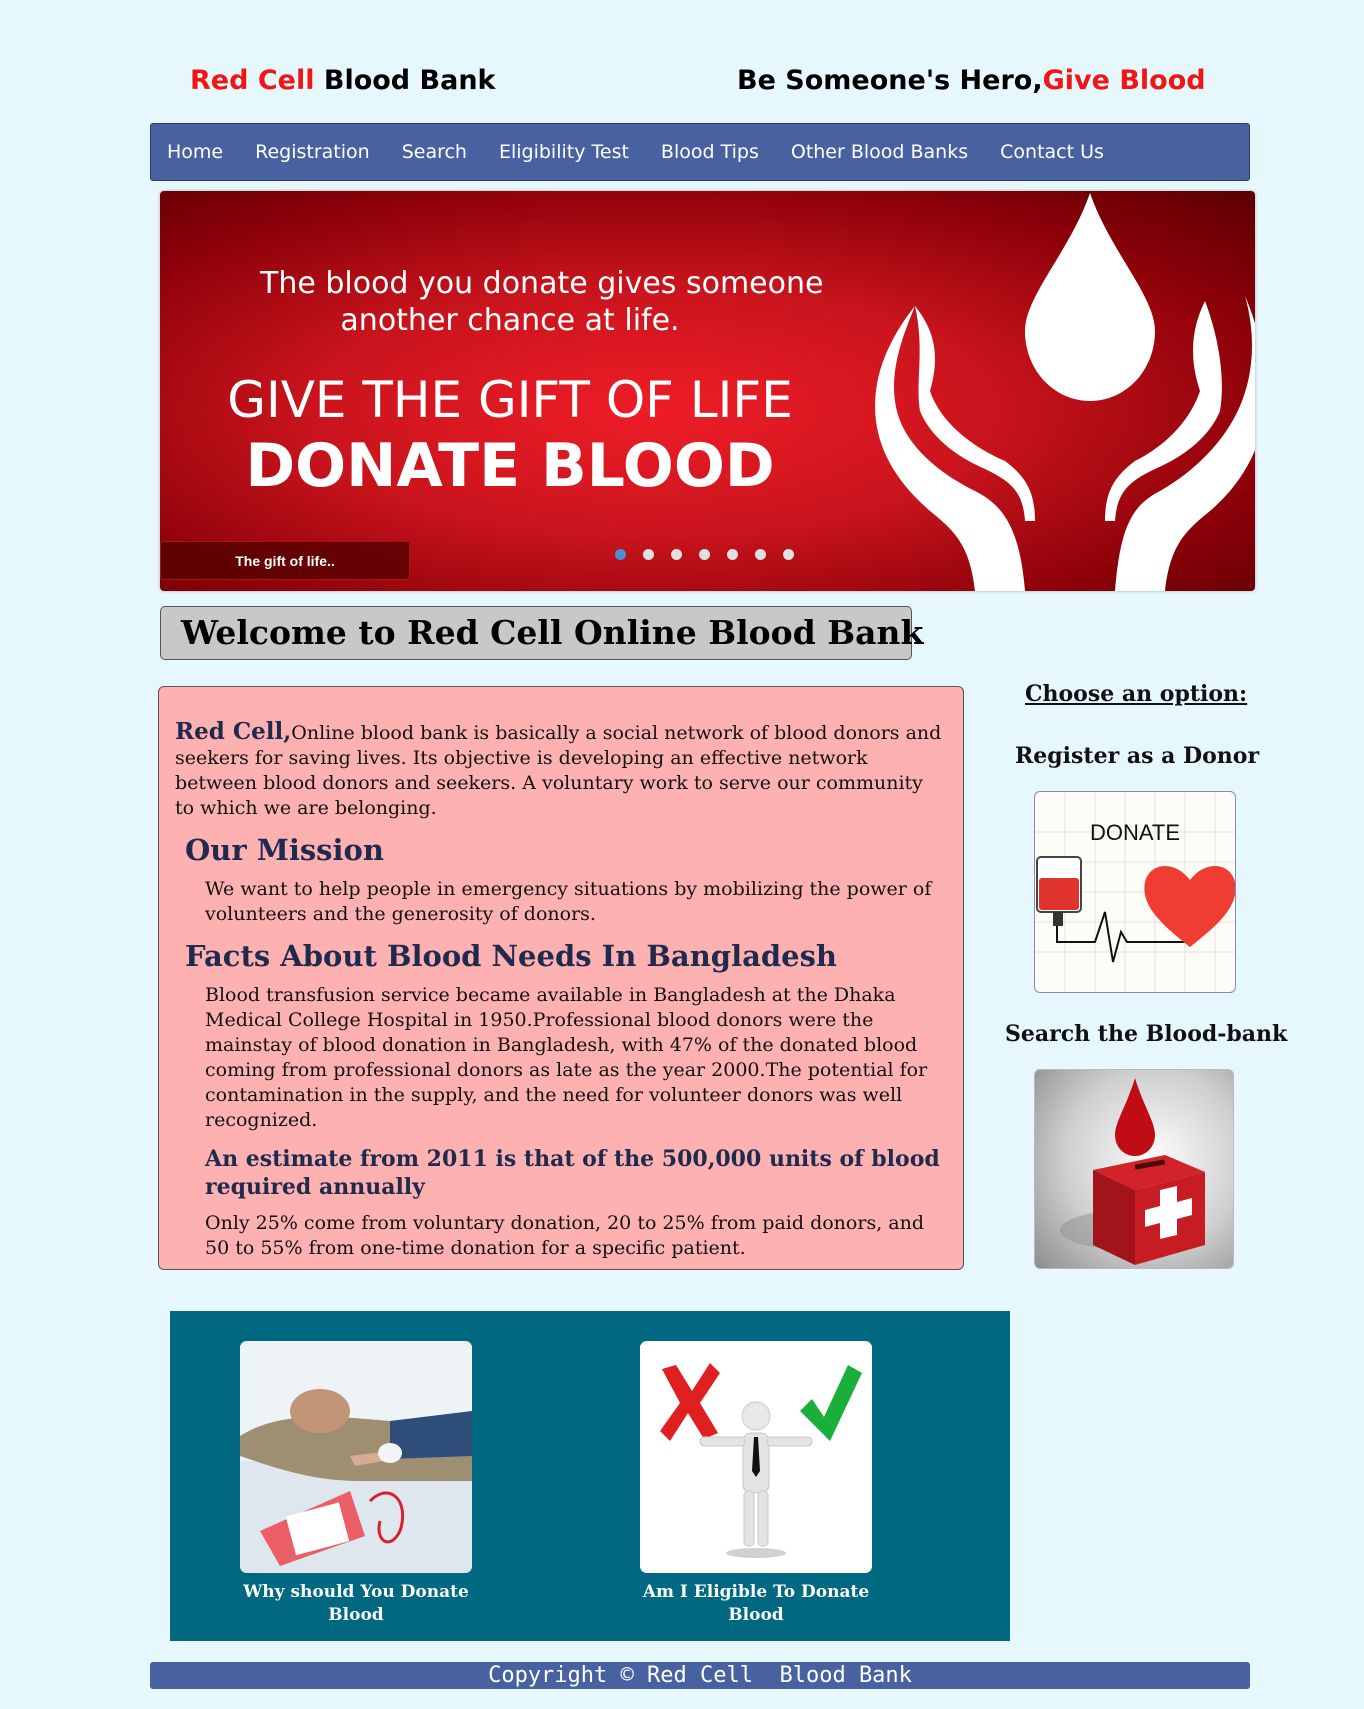  I want to click on welcome-heading: Welcome to Red Cell Online Blood Bank, so click(541, 633).